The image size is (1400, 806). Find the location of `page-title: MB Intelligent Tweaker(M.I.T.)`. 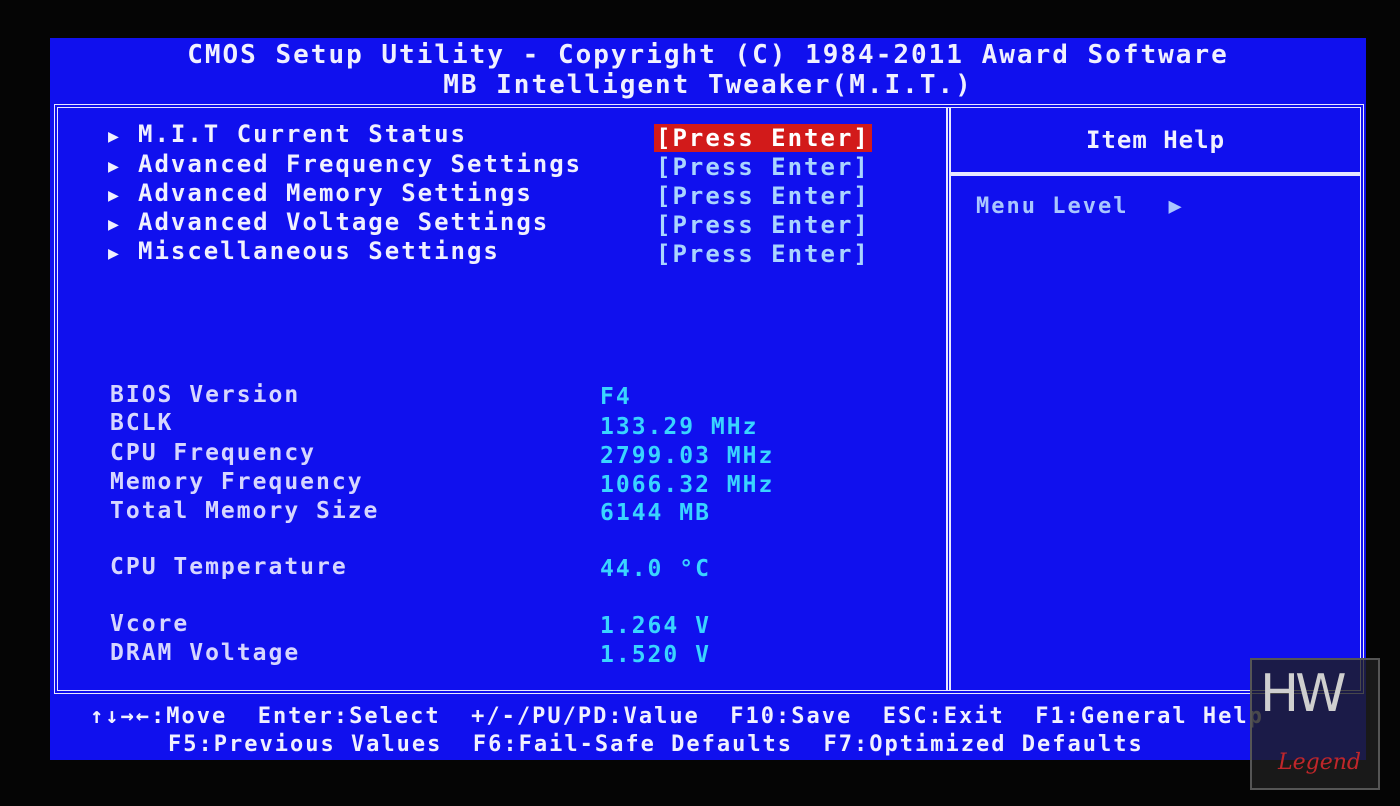

page-title: MB Intelligent Tweaker(M.I.T.) is located at coordinates (708, 85).